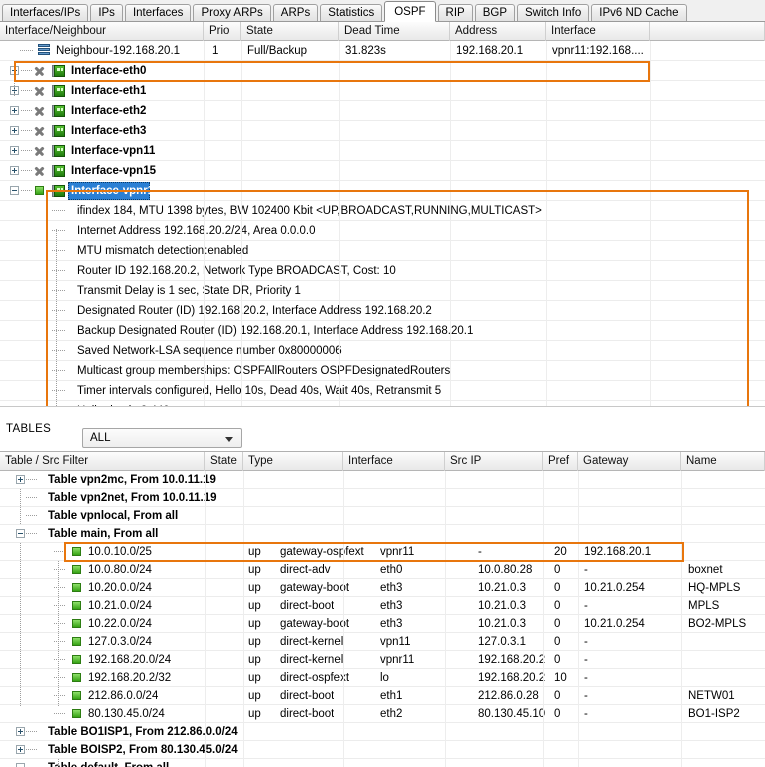 Image resolution: width=765 pixels, height=767 pixels. I want to click on route-type: direct-kernel, so click(312, 642).